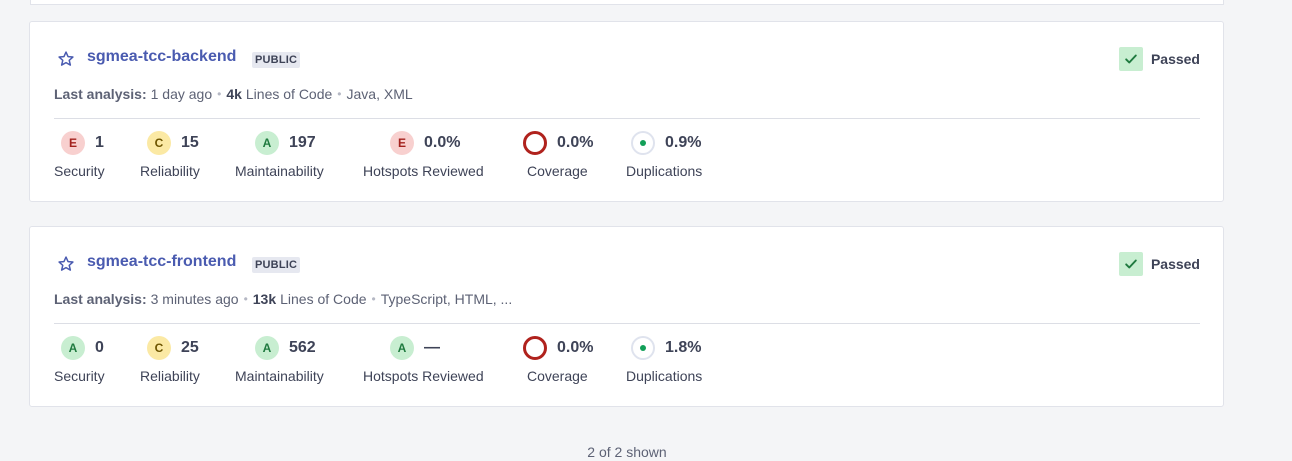 This screenshot has height=461, width=1292. What do you see at coordinates (279, 359) in the screenshot?
I see `metric-maintainability: A 562 Maintainability` at bounding box center [279, 359].